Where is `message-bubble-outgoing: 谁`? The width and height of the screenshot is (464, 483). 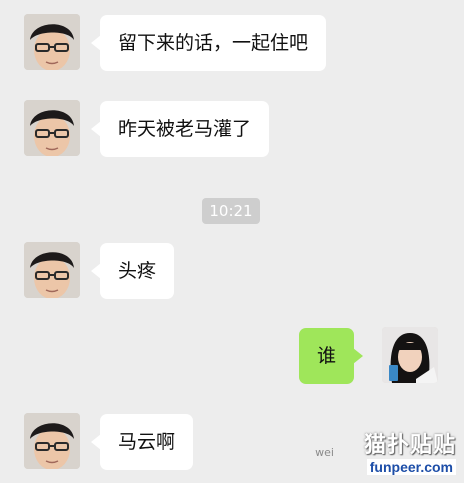
message-bubble-outgoing: 谁 is located at coordinates (331, 356).